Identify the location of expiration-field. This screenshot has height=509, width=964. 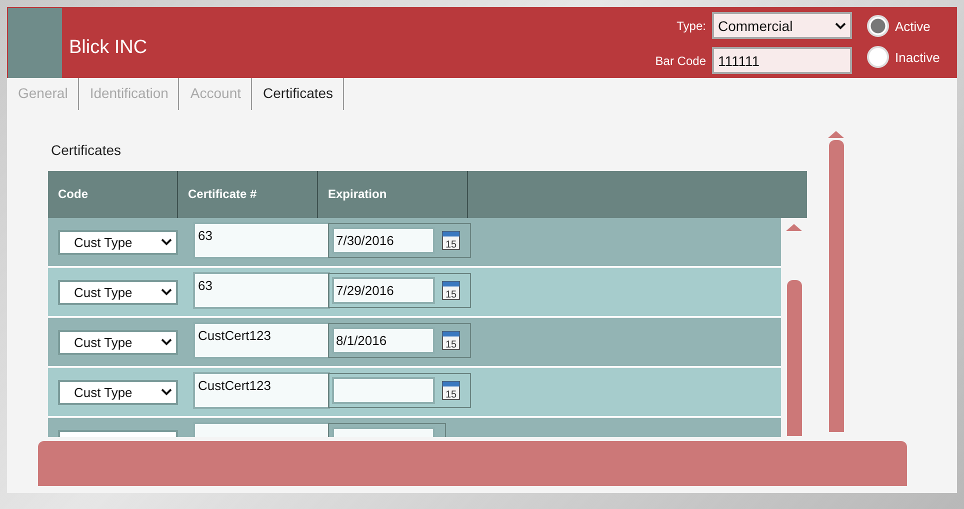
(383, 390).